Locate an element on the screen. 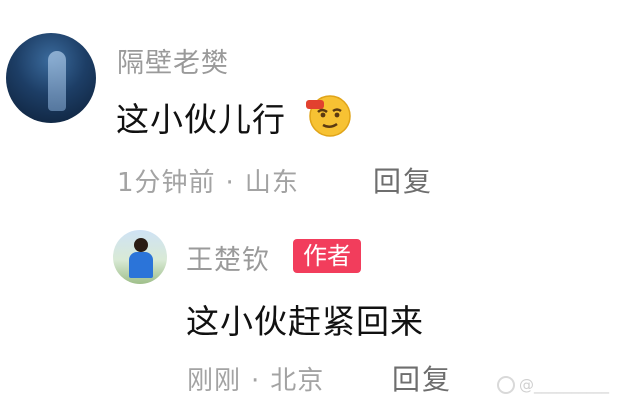 The height and width of the screenshot is (402, 636). comment-meta: 1分钟前 · 山东 is located at coordinates (208, 180).